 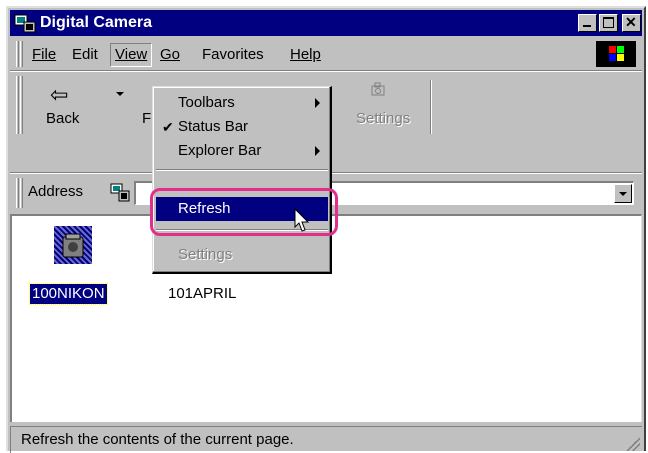 I want to click on back-arrow-icon: ⇦, so click(x=59, y=94).